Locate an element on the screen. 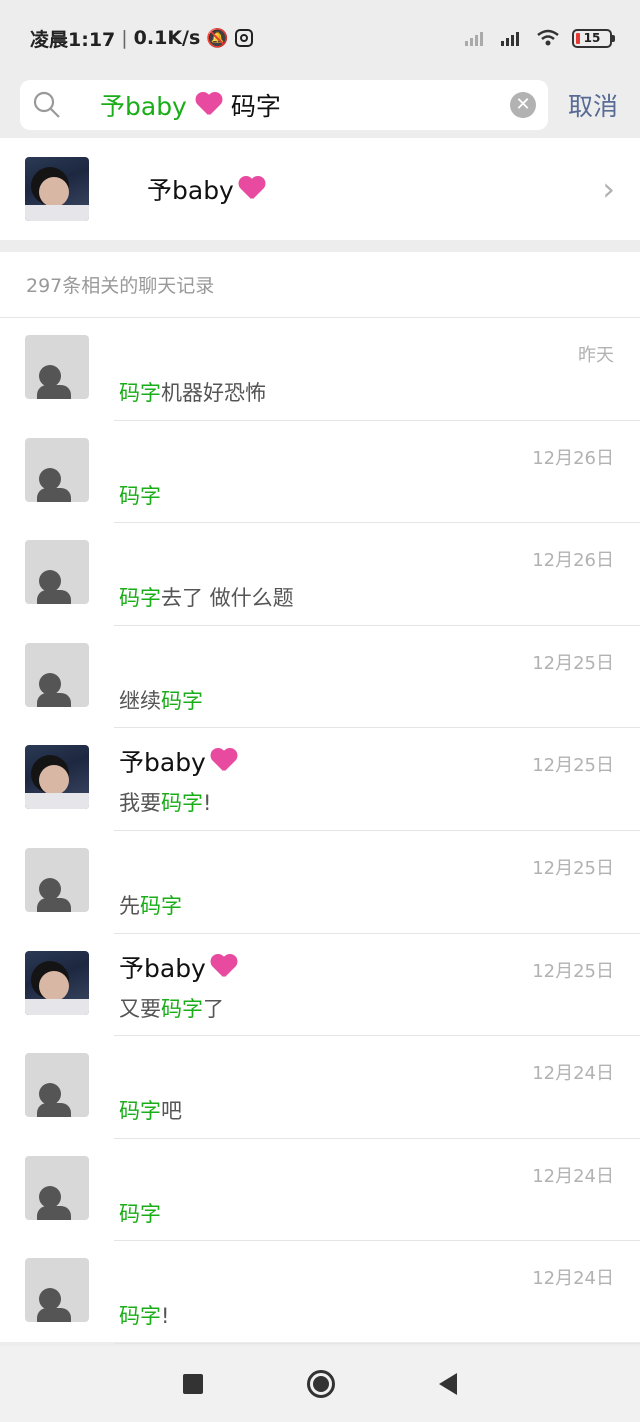  record-time: 昨天 is located at coordinates (596, 355).